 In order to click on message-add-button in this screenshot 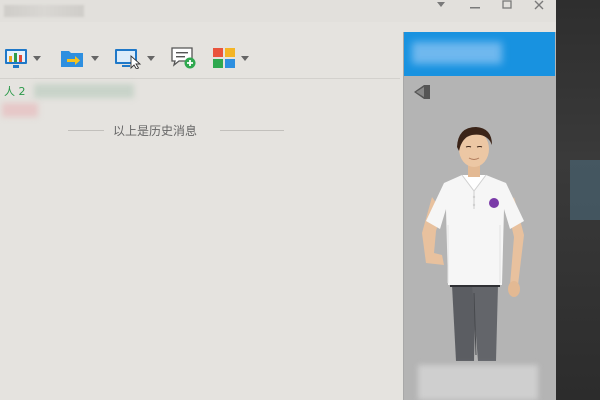, I will do `click(184, 58)`.